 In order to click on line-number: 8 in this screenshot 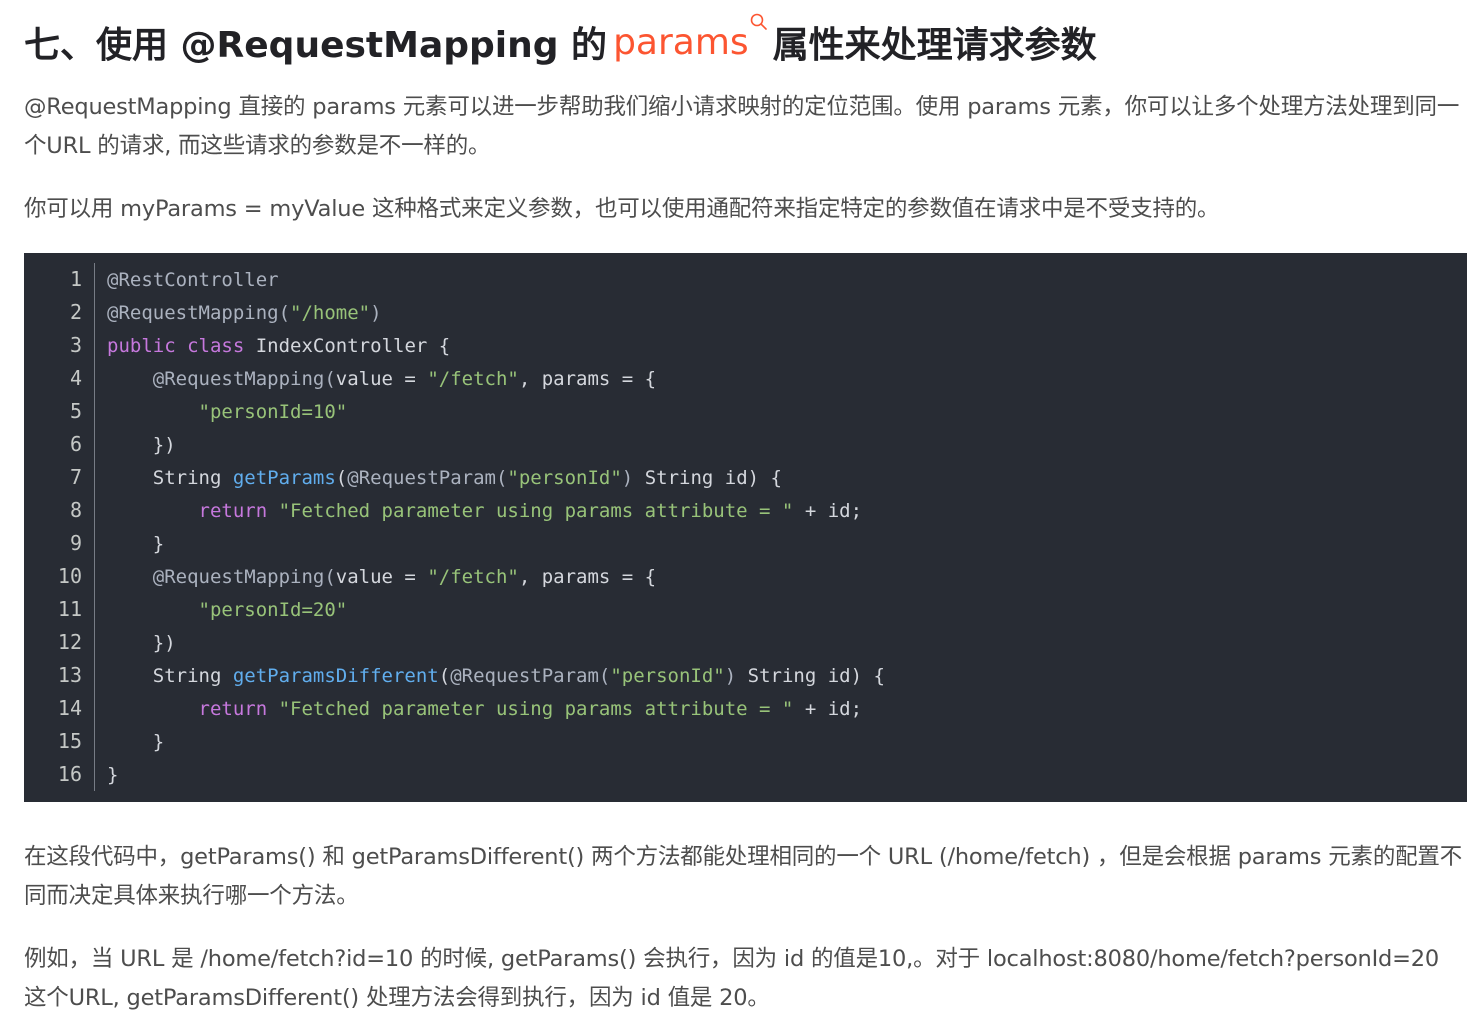, I will do `click(59, 510)`.